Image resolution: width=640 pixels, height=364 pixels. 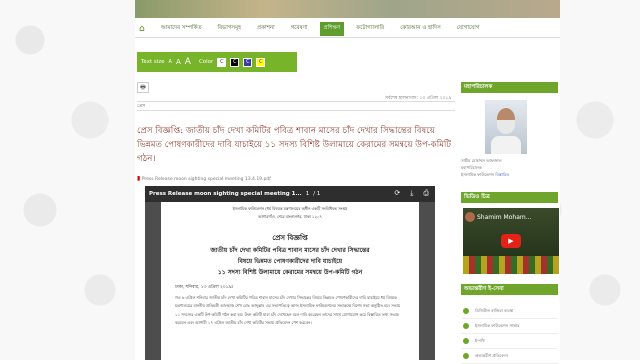 I want to click on pdf-viewer-actions: ⟳ ⤓ ⎙, so click(x=411, y=193).